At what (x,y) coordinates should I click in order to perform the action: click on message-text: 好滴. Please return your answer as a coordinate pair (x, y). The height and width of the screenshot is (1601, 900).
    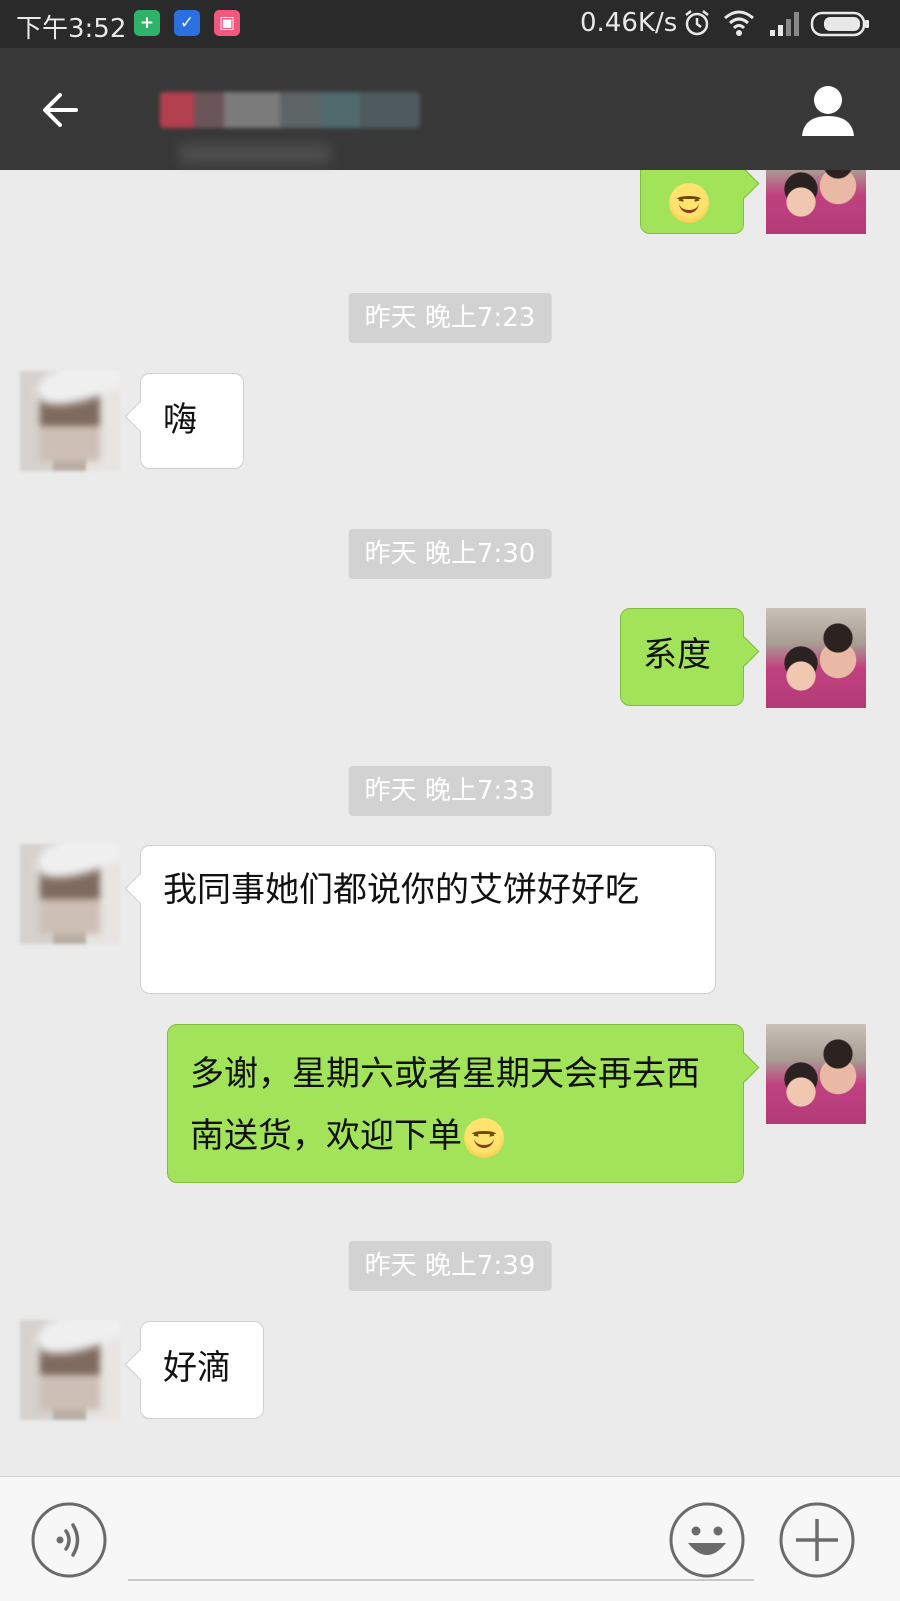
    Looking at the image, I should click on (197, 1368).